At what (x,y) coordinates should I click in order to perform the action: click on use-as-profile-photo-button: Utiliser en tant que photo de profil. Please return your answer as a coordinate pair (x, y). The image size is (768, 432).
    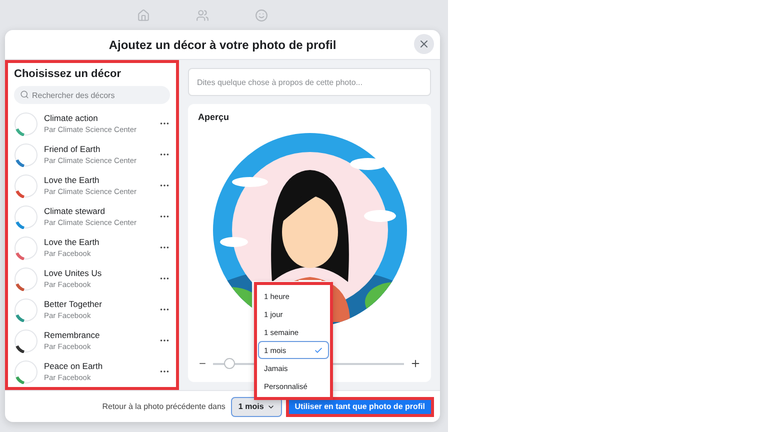
    Looking at the image, I should click on (360, 406).